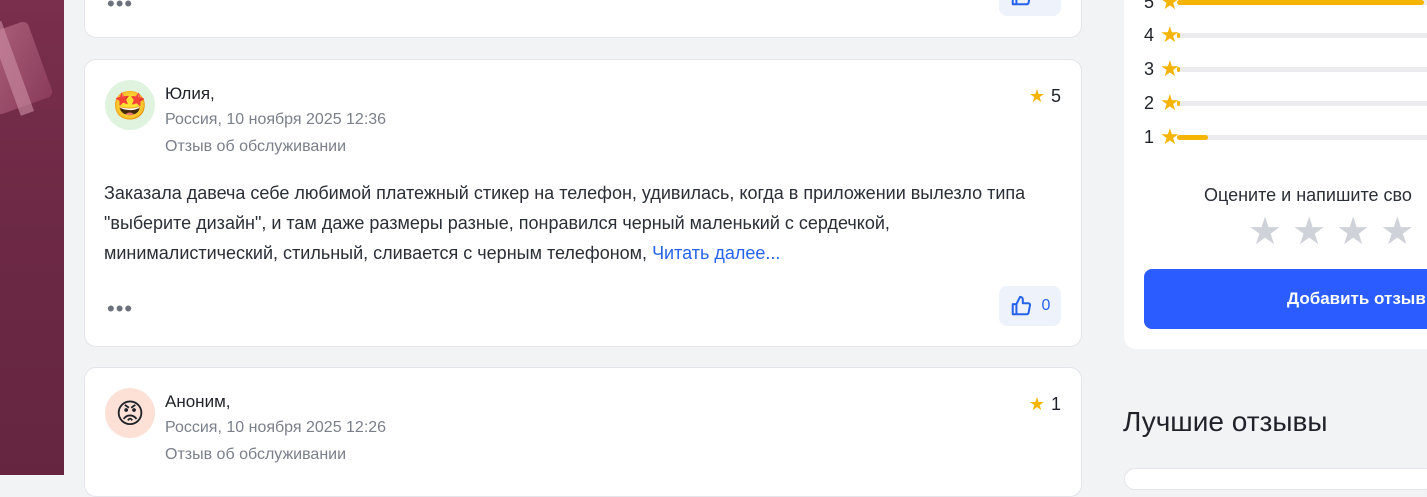 This screenshot has height=497, width=1427. What do you see at coordinates (130, 413) in the screenshot?
I see `avatar: 😡` at bounding box center [130, 413].